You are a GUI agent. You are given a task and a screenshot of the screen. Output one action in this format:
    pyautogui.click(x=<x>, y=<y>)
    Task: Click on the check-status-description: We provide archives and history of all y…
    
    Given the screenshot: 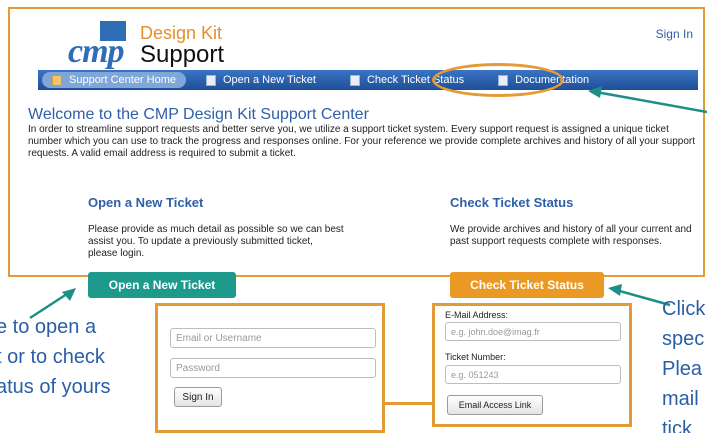 What is the action you would take?
    pyautogui.click(x=571, y=235)
    